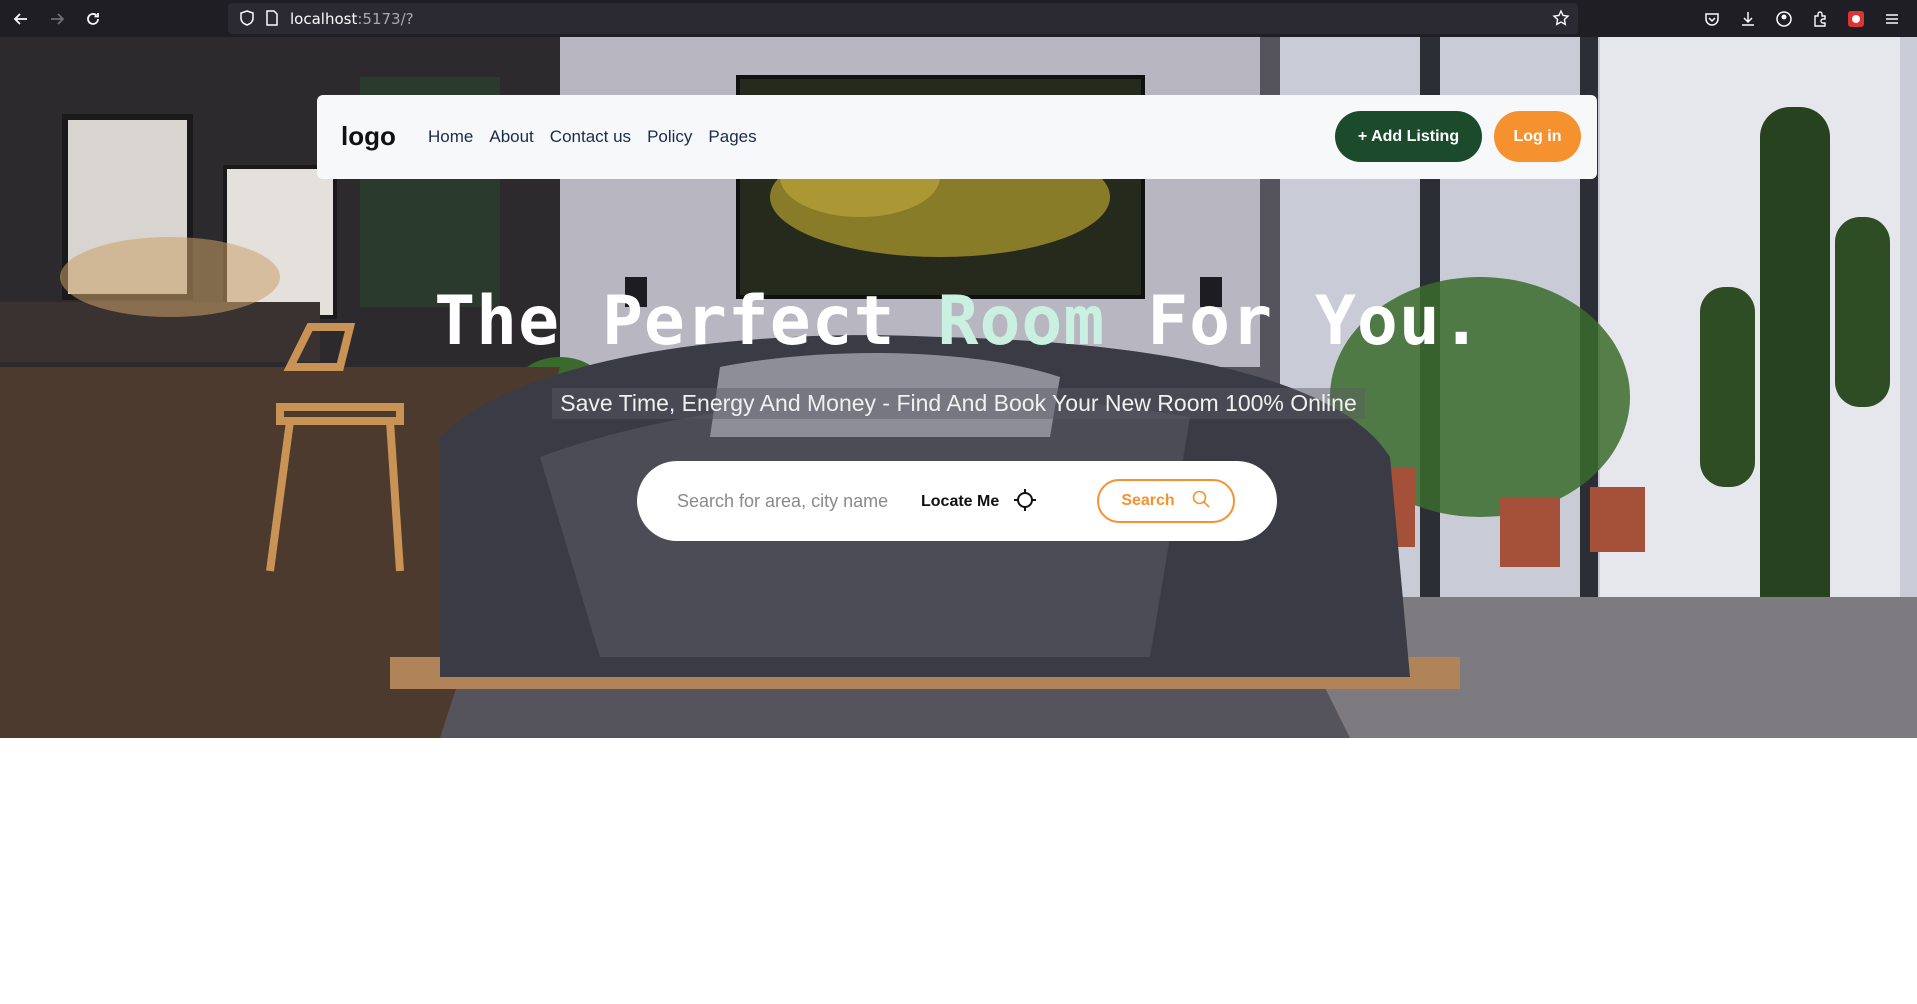 The width and height of the screenshot is (1917, 1004). I want to click on site-logo: logo, so click(368, 136).